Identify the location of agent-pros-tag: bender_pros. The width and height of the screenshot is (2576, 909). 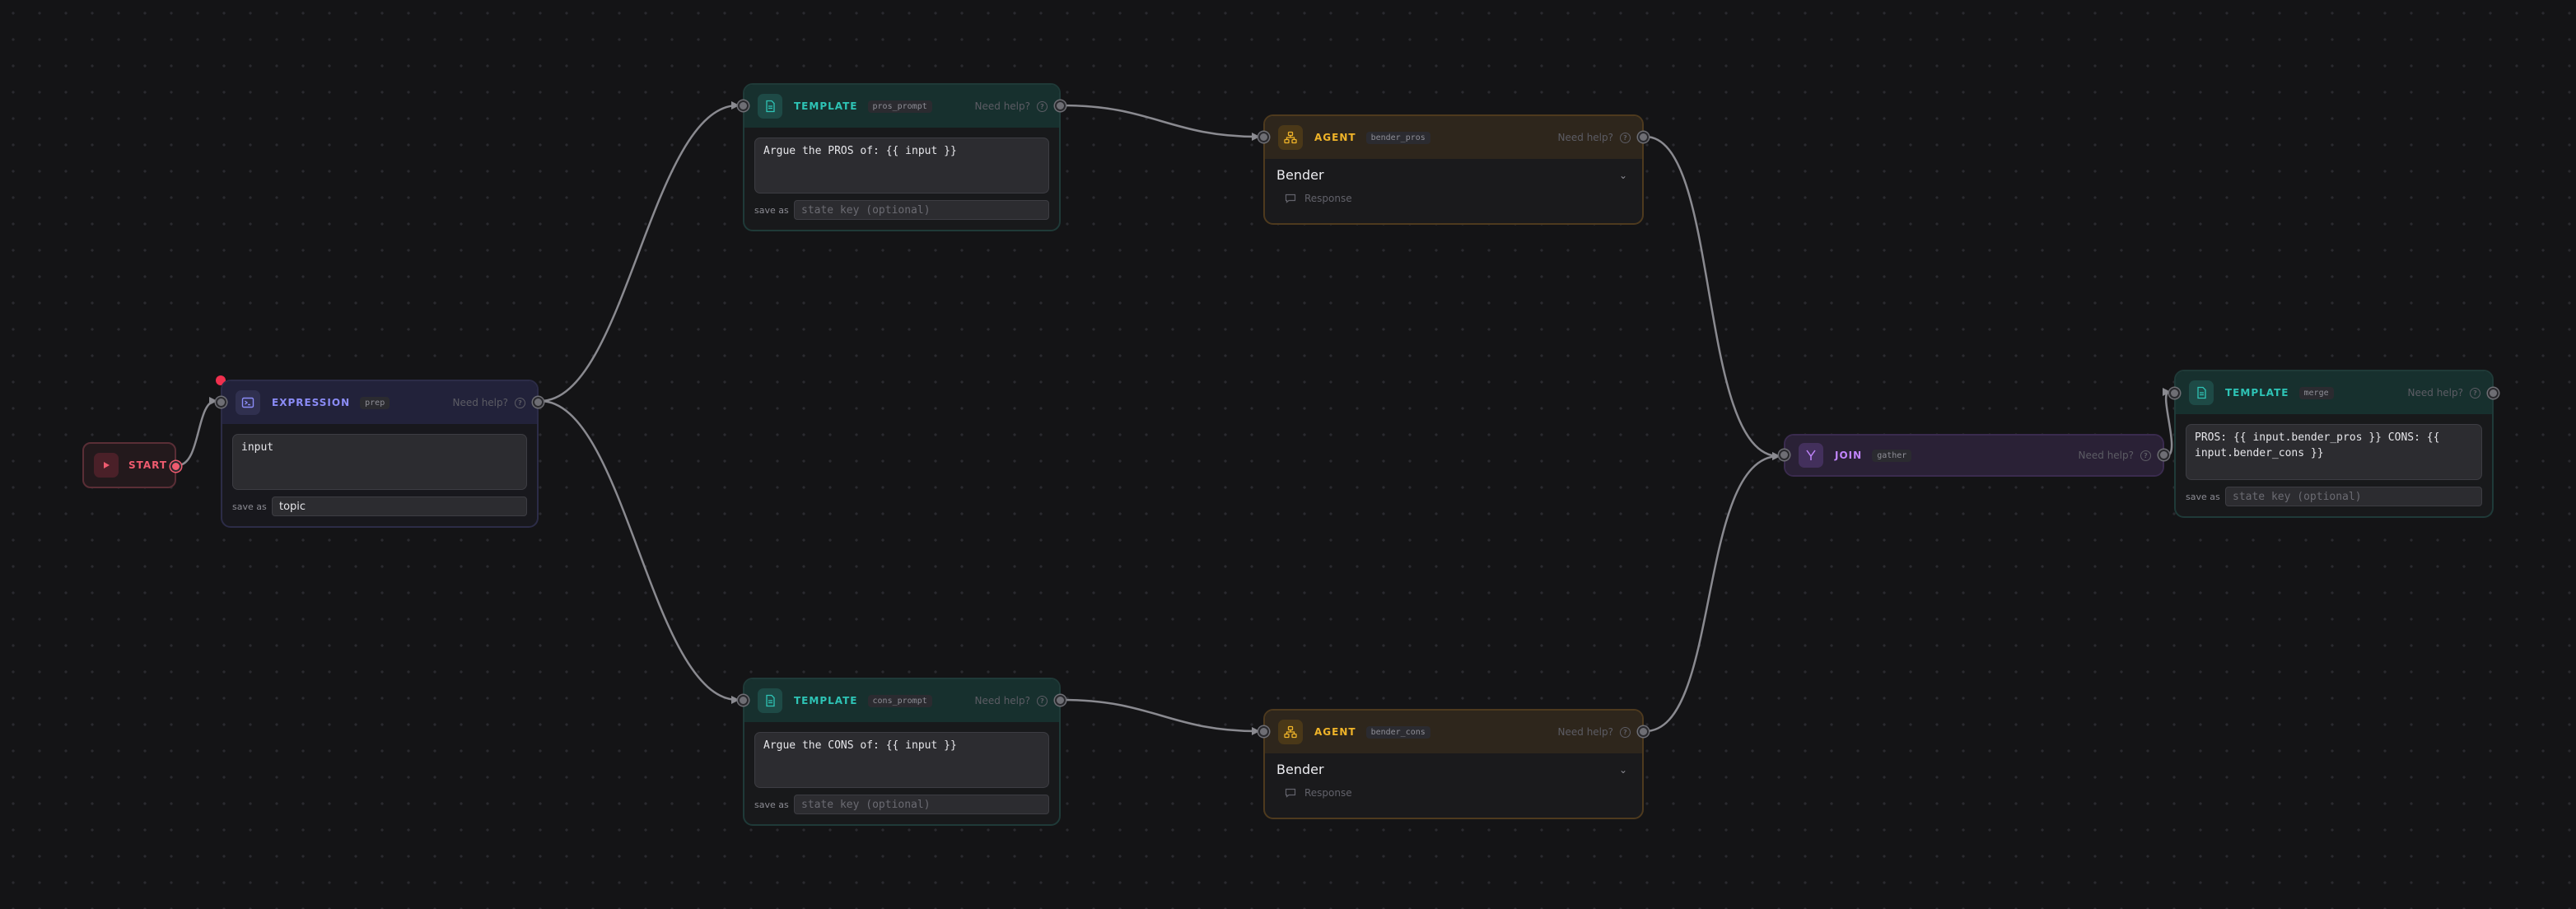
(1397, 137).